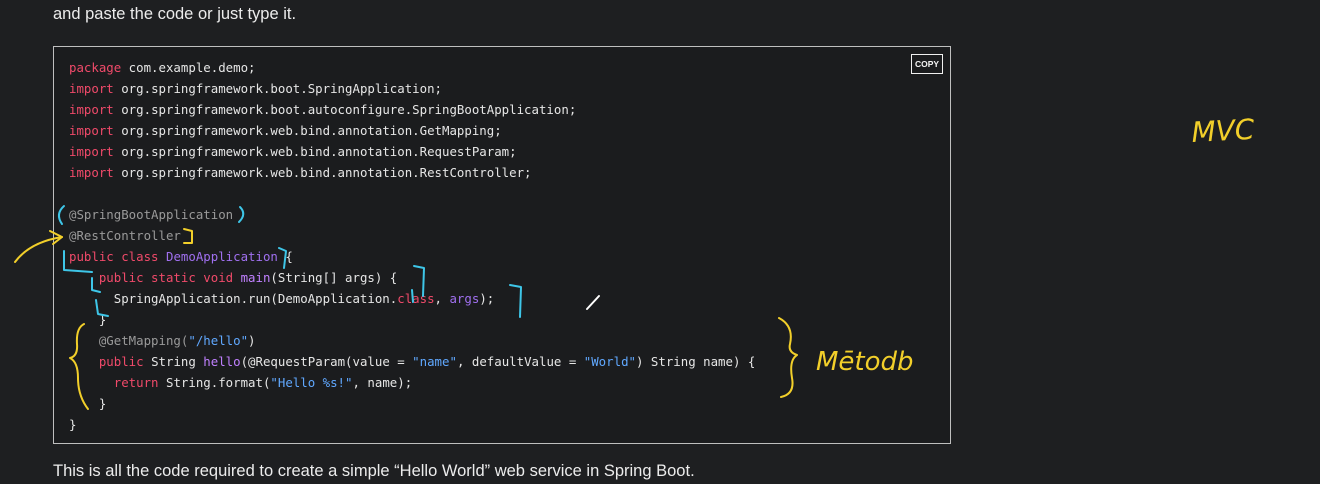 The image size is (1320, 484). What do you see at coordinates (412, 256) in the screenshot?
I see `code-line: public class DemoApplication {` at bounding box center [412, 256].